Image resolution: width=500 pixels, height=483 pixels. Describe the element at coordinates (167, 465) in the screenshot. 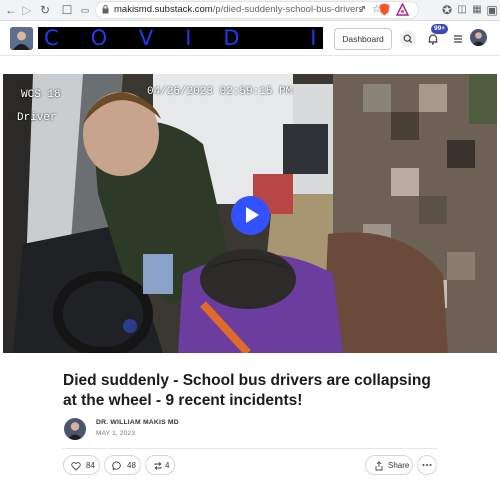

I see `restack-count: 4` at that location.